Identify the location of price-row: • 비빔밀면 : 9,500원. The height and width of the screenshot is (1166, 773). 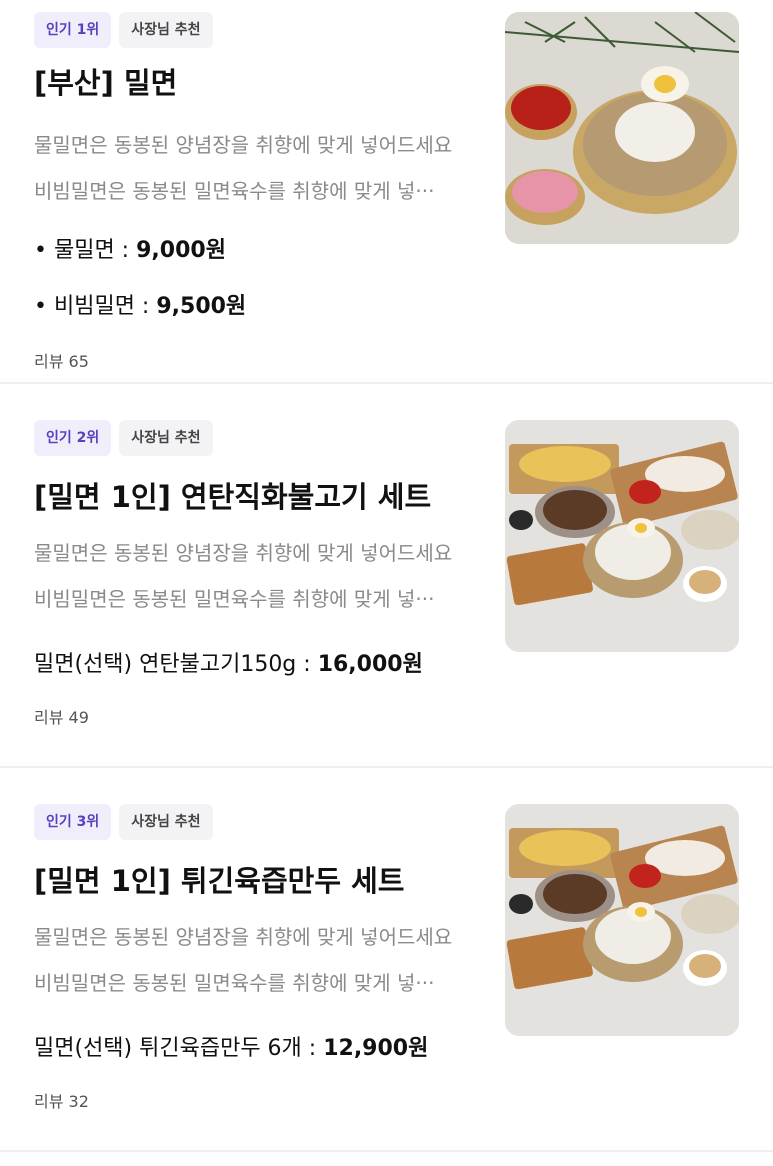
(140, 304).